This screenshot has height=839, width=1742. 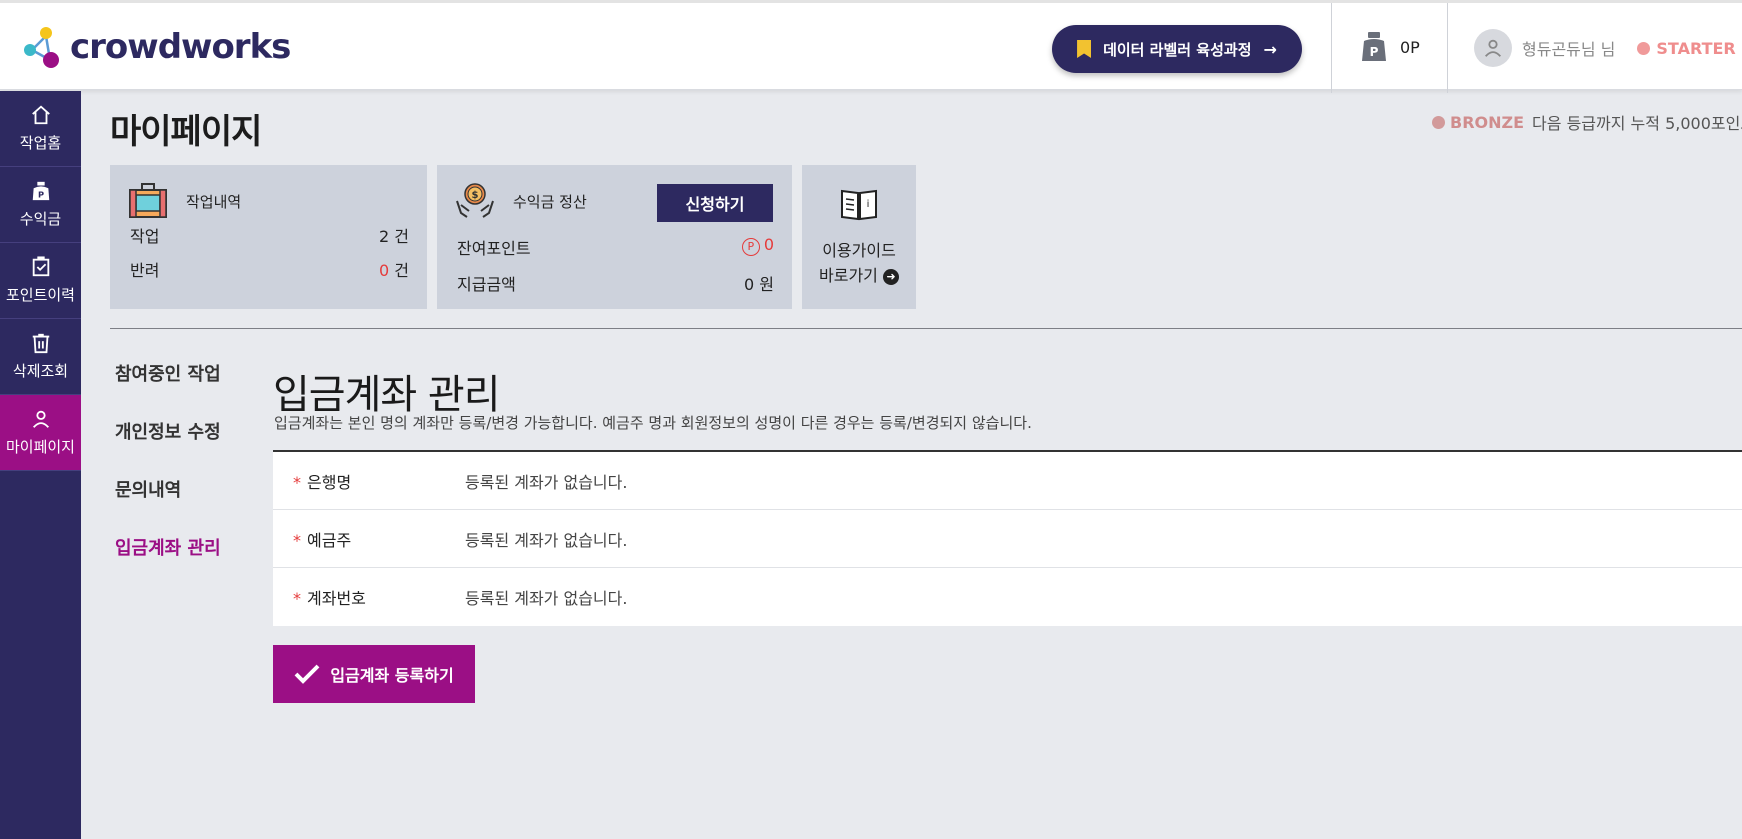 I want to click on points-value: 0P, so click(x=1410, y=47).